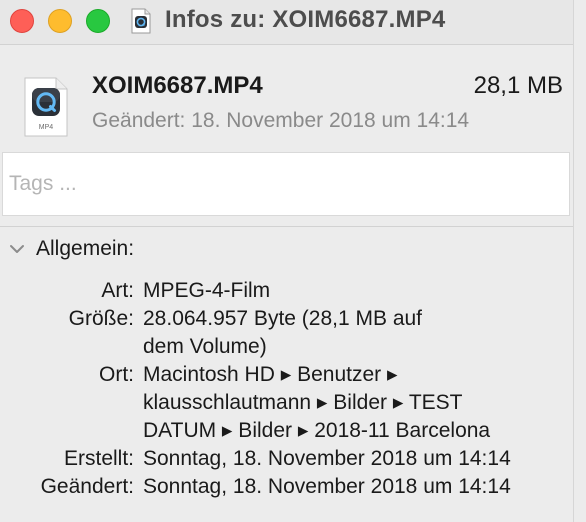 The width and height of the screenshot is (586, 522). I want to click on info-row: Art: MPEG-4-Film, so click(286, 291).